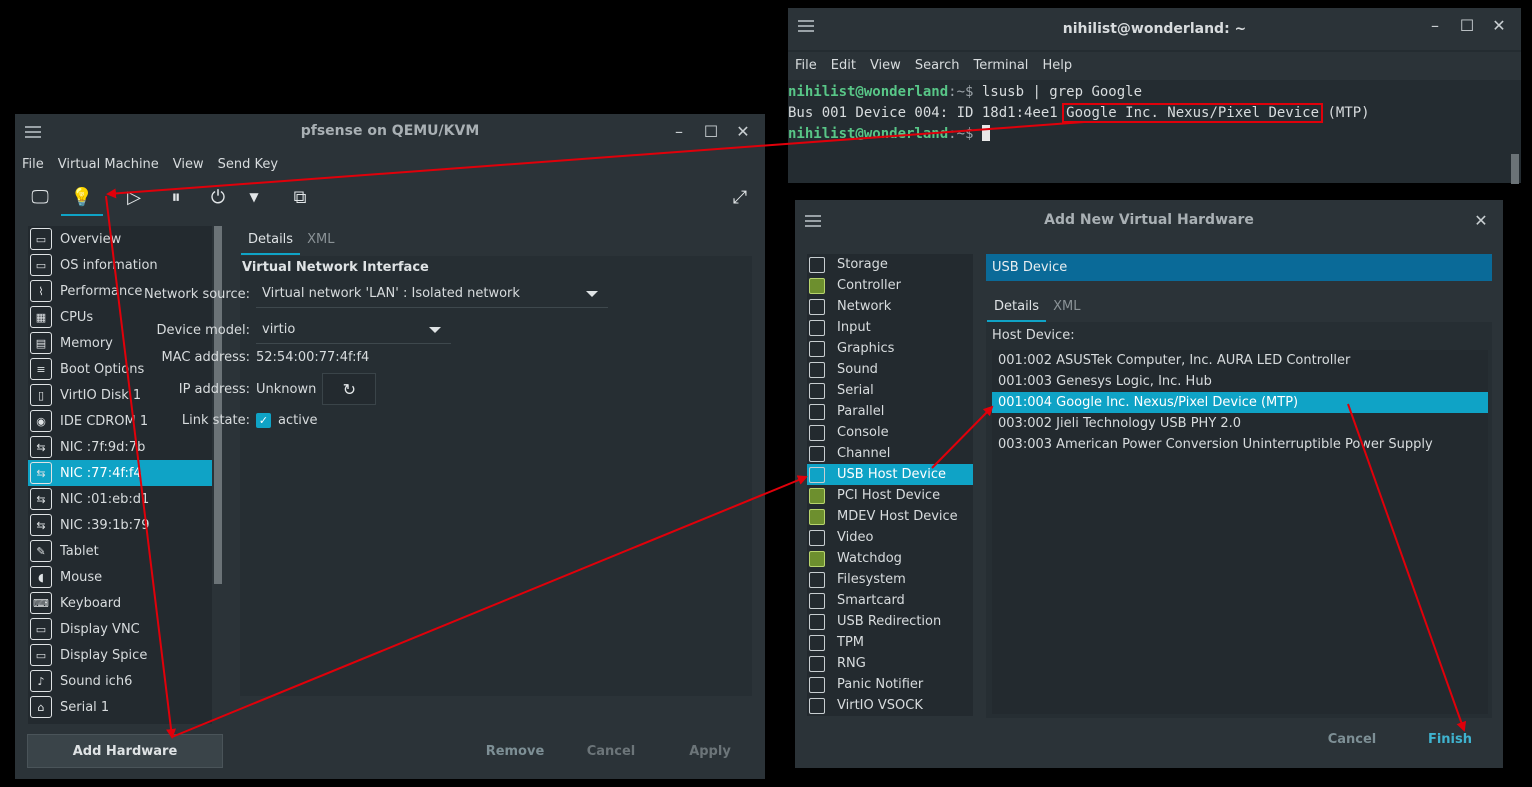 The height and width of the screenshot is (787, 1532). What do you see at coordinates (710, 751) in the screenshot?
I see `apply-button: Apply` at bounding box center [710, 751].